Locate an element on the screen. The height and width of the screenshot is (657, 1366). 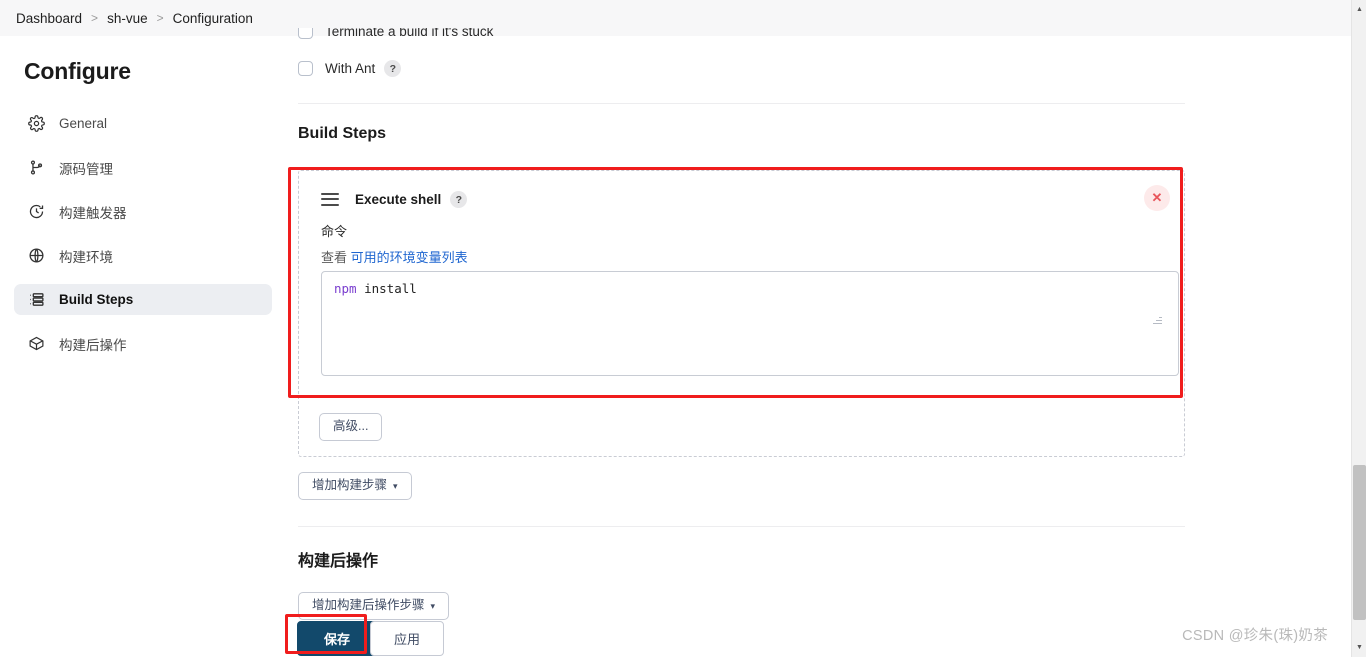
sidebar-item-label: 构建触发器 is located at coordinates (93, 213).